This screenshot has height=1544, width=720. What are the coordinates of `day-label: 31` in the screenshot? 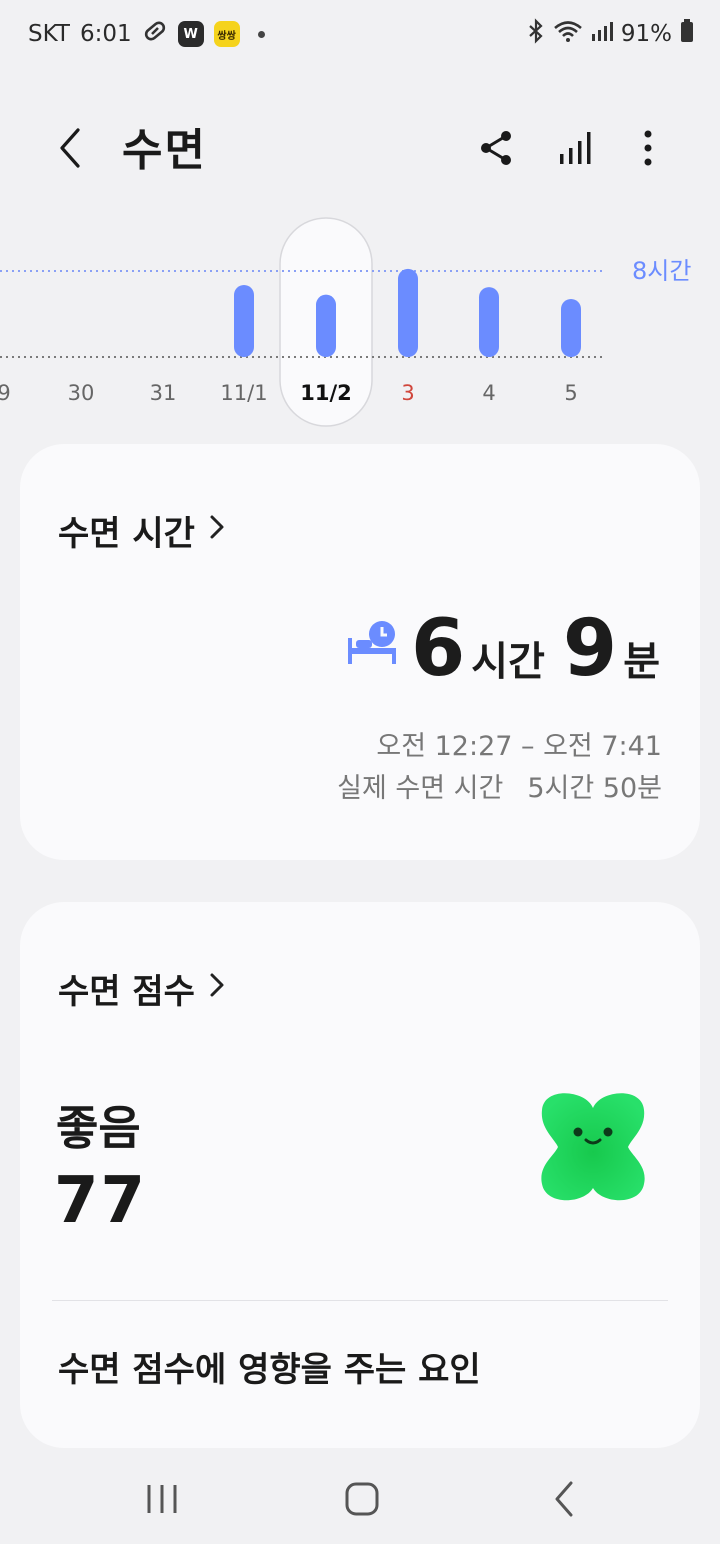 It's located at (163, 393).